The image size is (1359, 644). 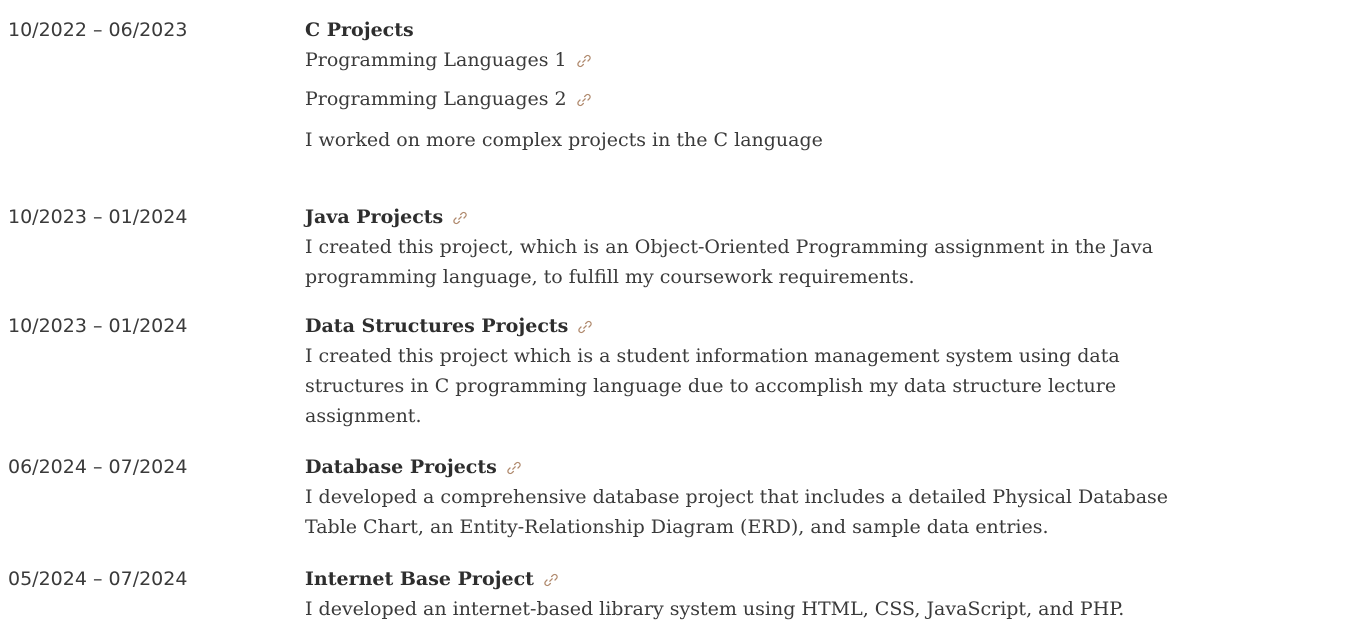 I want to click on project-link: Programming Languages 2, so click(x=827, y=99).